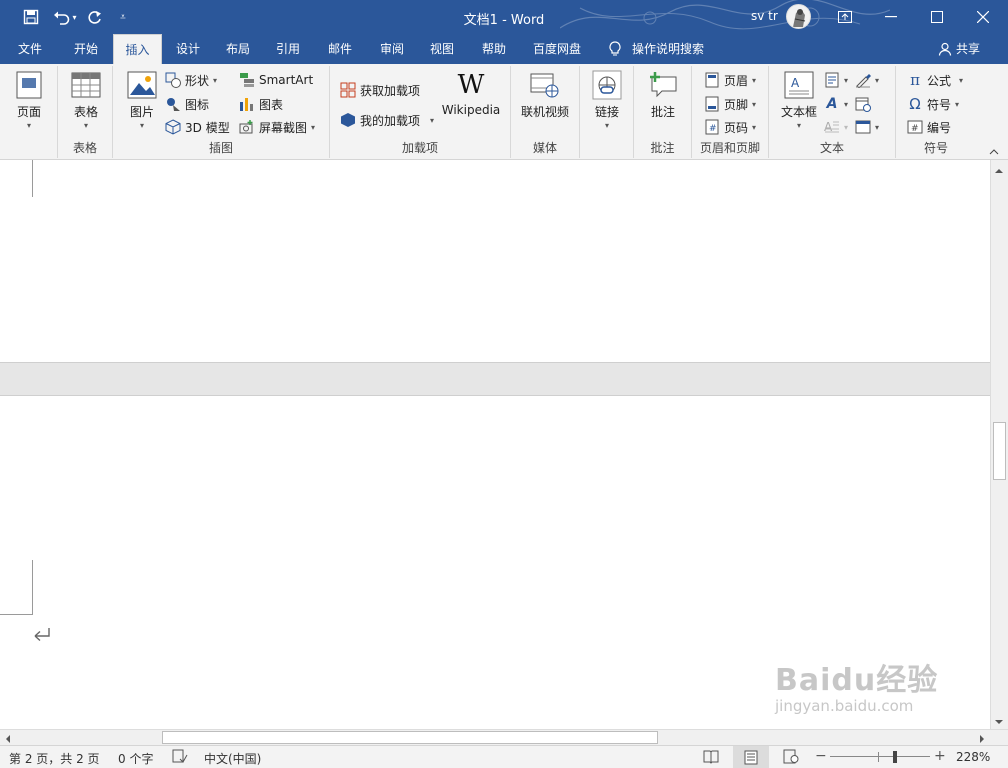  I want to click on icons-button: 图标, so click(187, 104).